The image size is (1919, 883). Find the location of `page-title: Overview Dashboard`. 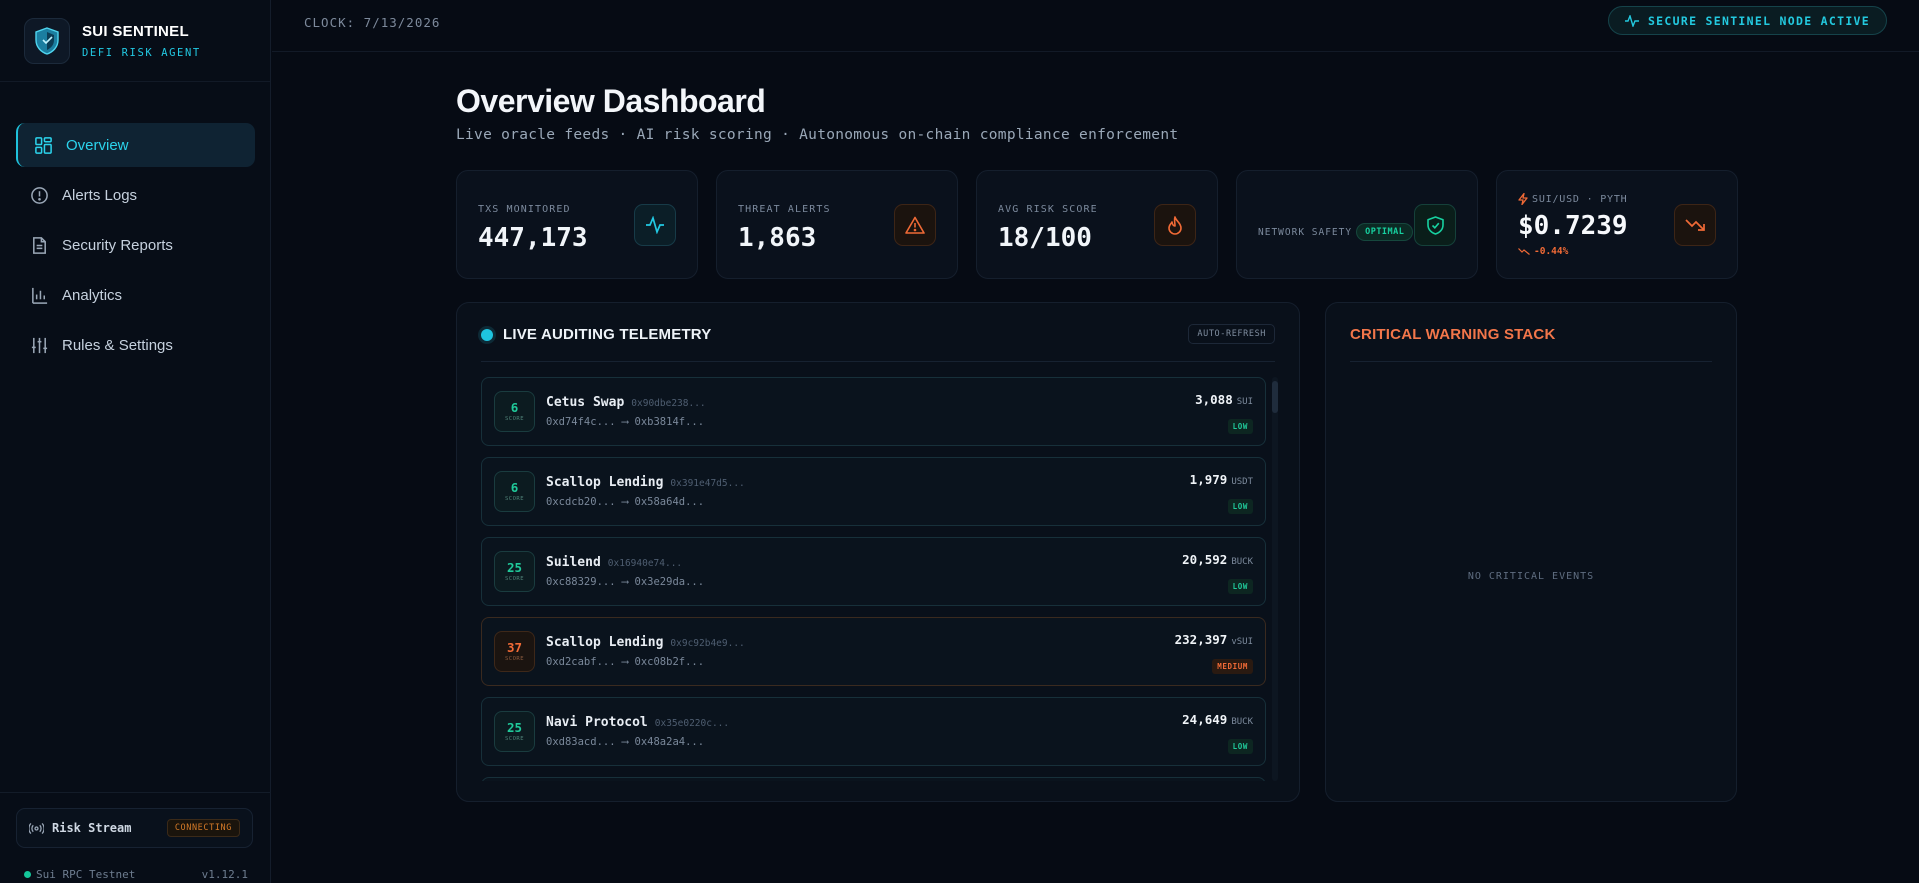

page-title: Overview Dashboard is located at coordinates (611, 101).